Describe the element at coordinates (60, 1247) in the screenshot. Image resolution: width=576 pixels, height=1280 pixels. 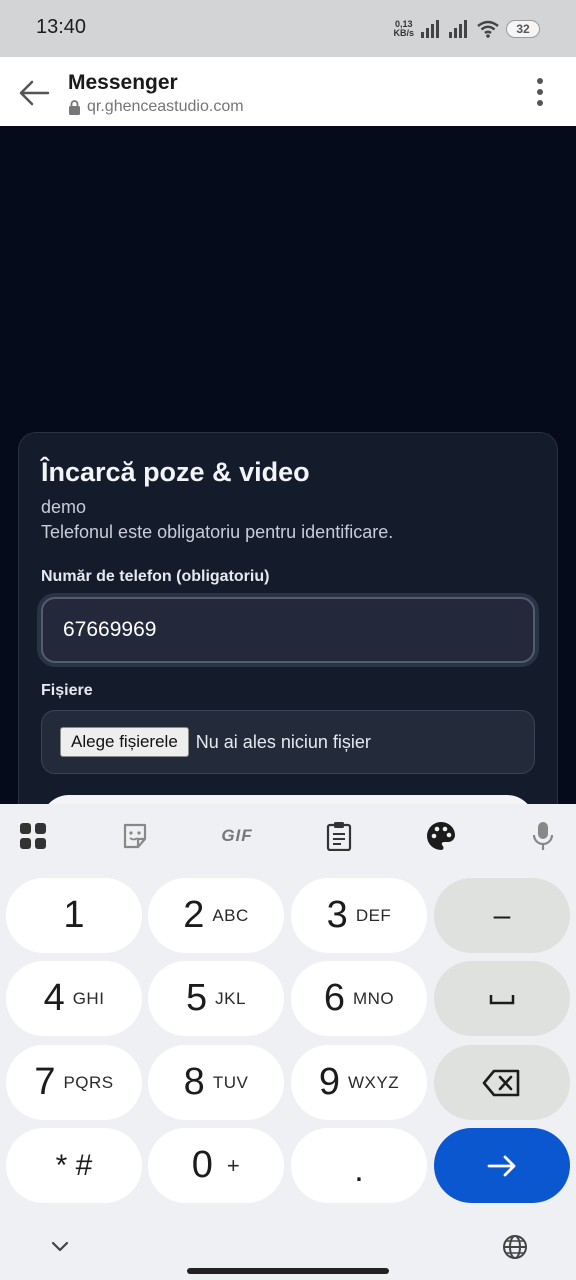
I see `chevron-down-icon` at that location.